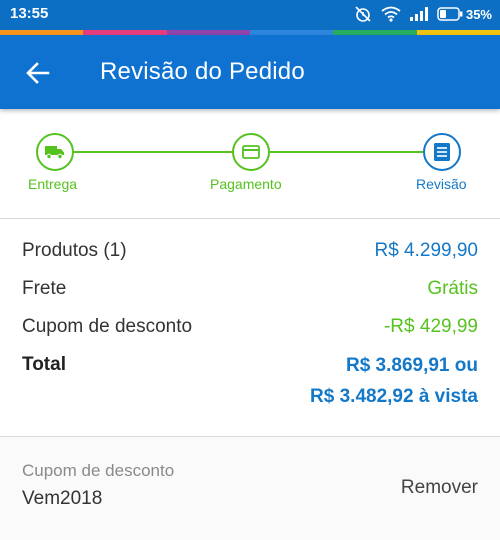  I want to click on step-label-pagamento: Pagamento, so click(246, 184).